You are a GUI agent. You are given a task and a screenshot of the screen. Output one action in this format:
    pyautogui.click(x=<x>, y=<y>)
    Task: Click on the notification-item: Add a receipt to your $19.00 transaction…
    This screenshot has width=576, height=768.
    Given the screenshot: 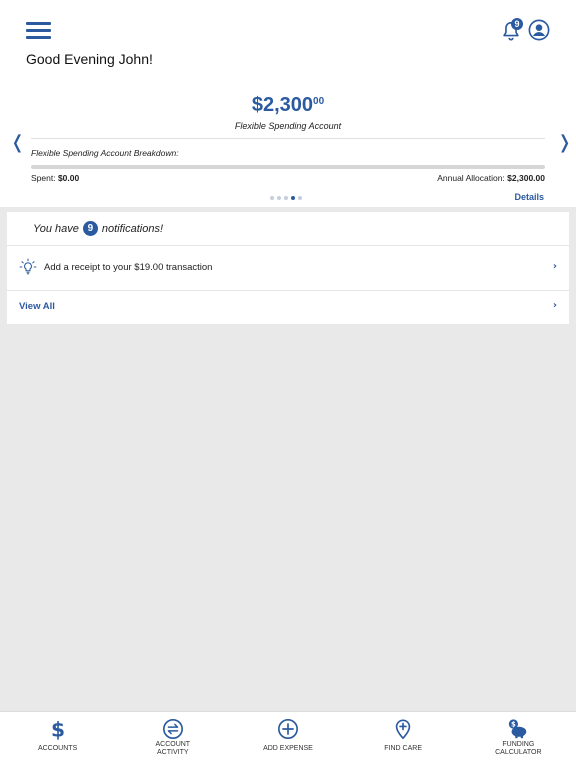 What is the action you would take?
    pyautogui.click(x=288, y=268)
    